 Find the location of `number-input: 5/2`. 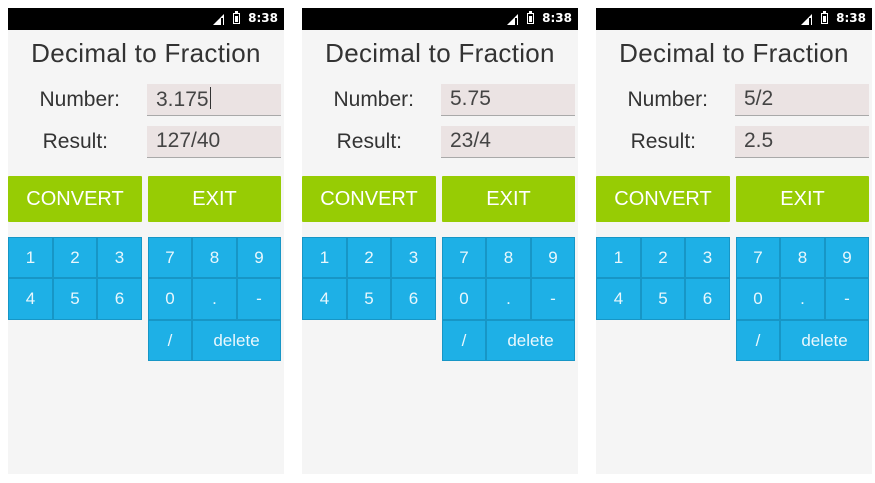

number-input: 5/2 is located at coordinates (802, 100).